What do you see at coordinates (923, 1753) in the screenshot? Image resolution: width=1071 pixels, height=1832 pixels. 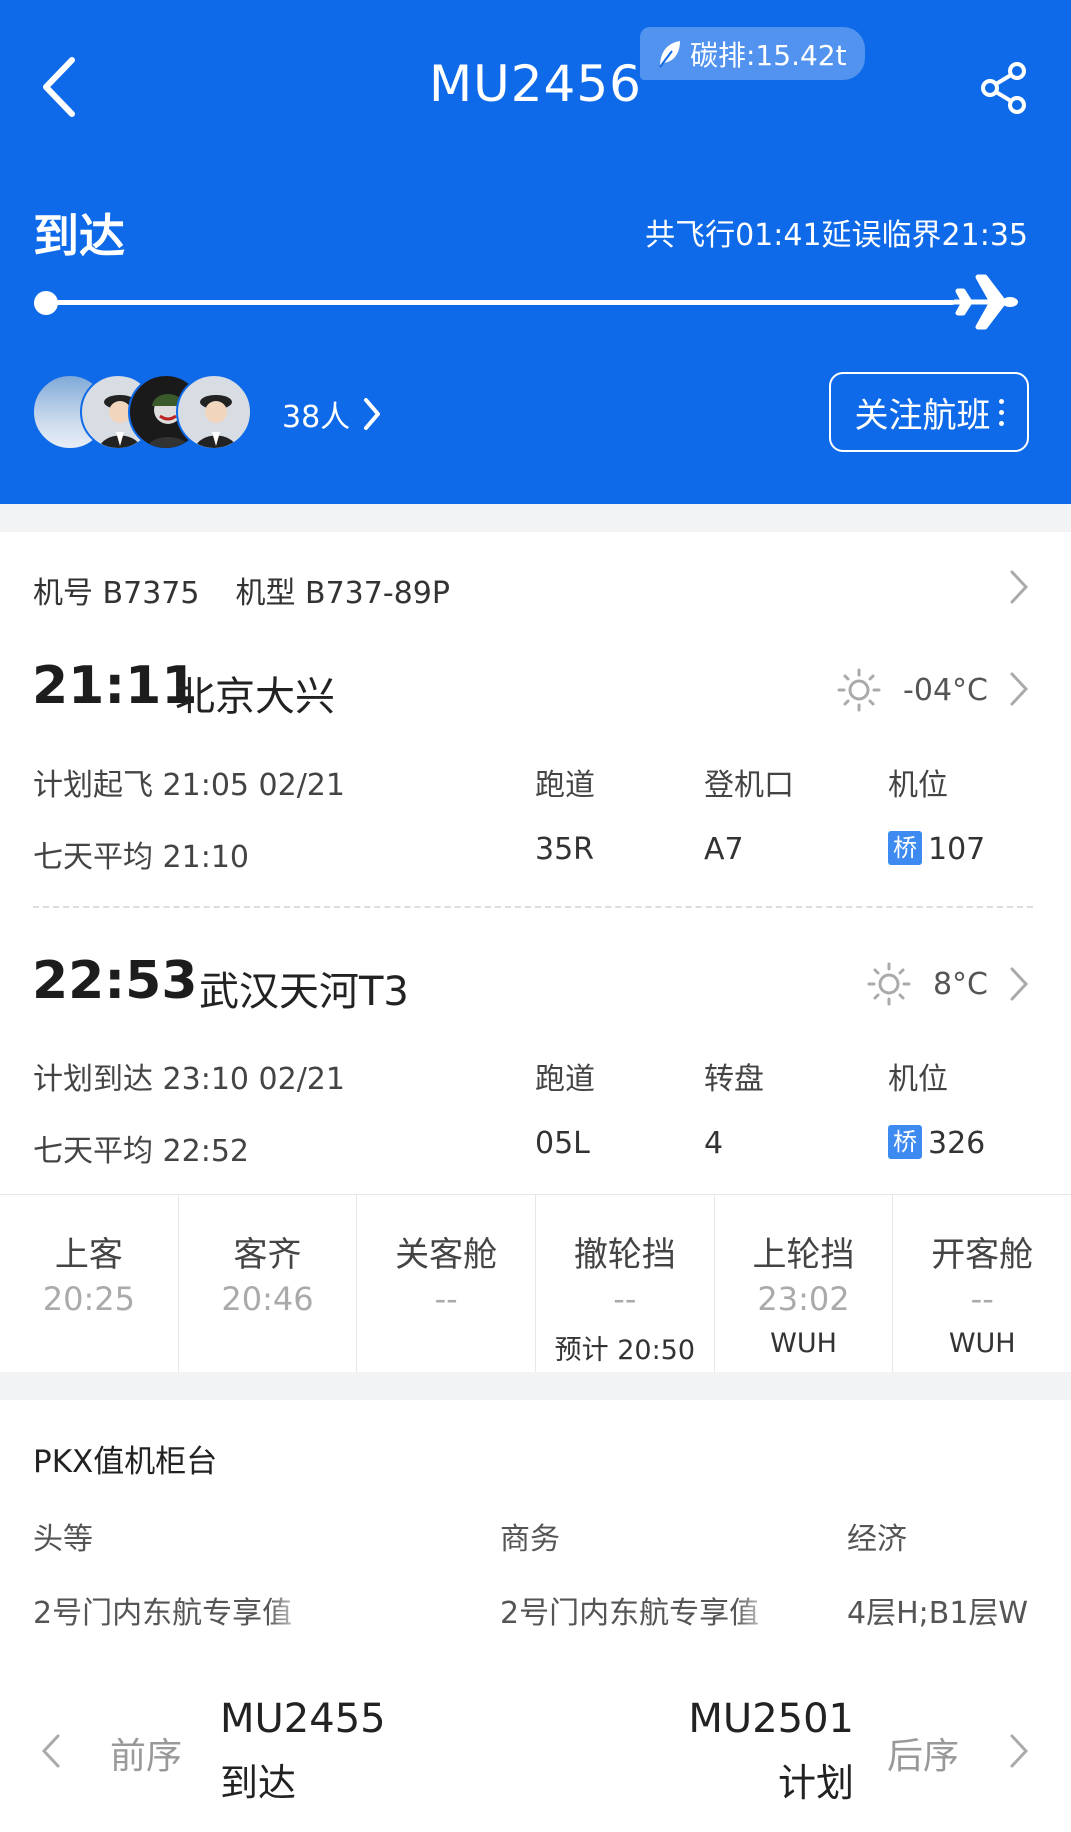 I see `next-flight-label: 后序` at bounding box center [923, 1753].